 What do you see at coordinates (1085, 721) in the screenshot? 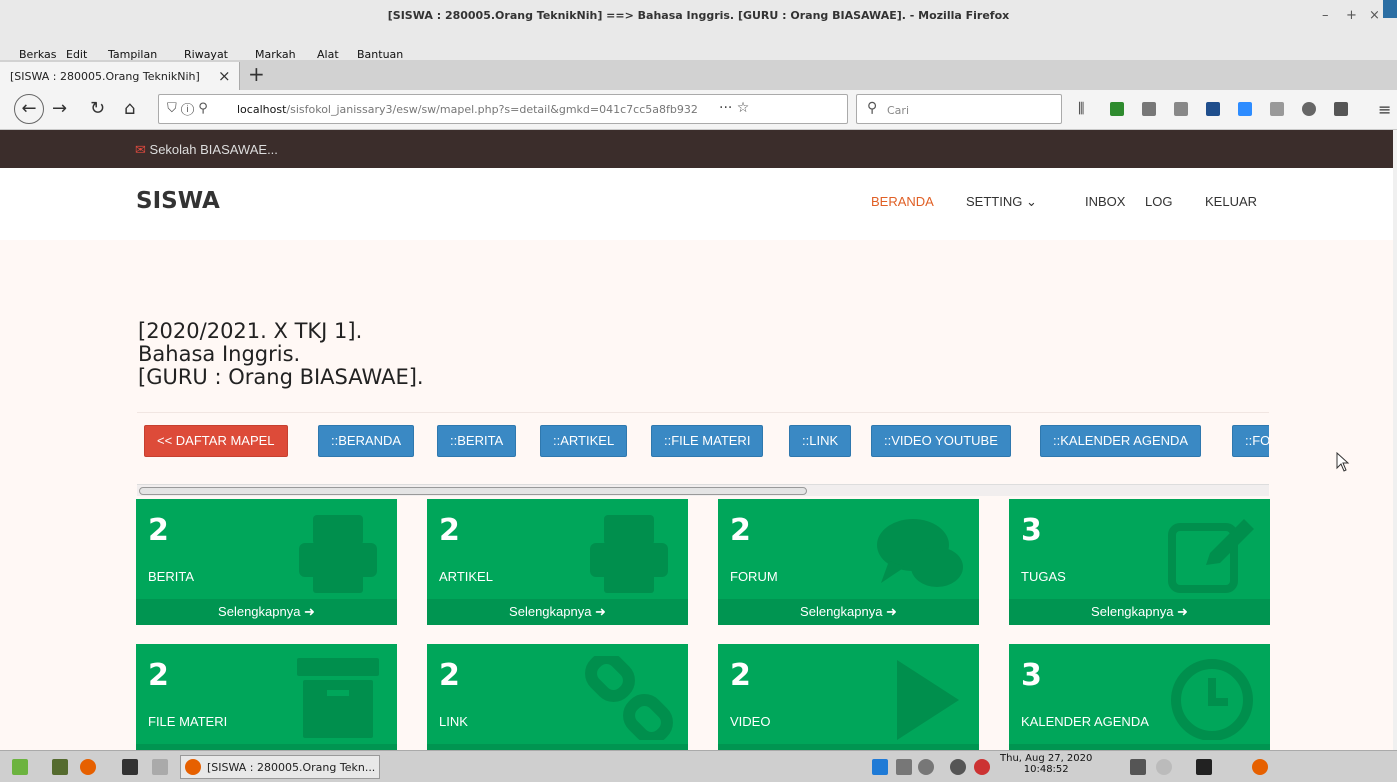
I see `card-label: KALENDER AGENDA` at bounding box center [1085, 721].